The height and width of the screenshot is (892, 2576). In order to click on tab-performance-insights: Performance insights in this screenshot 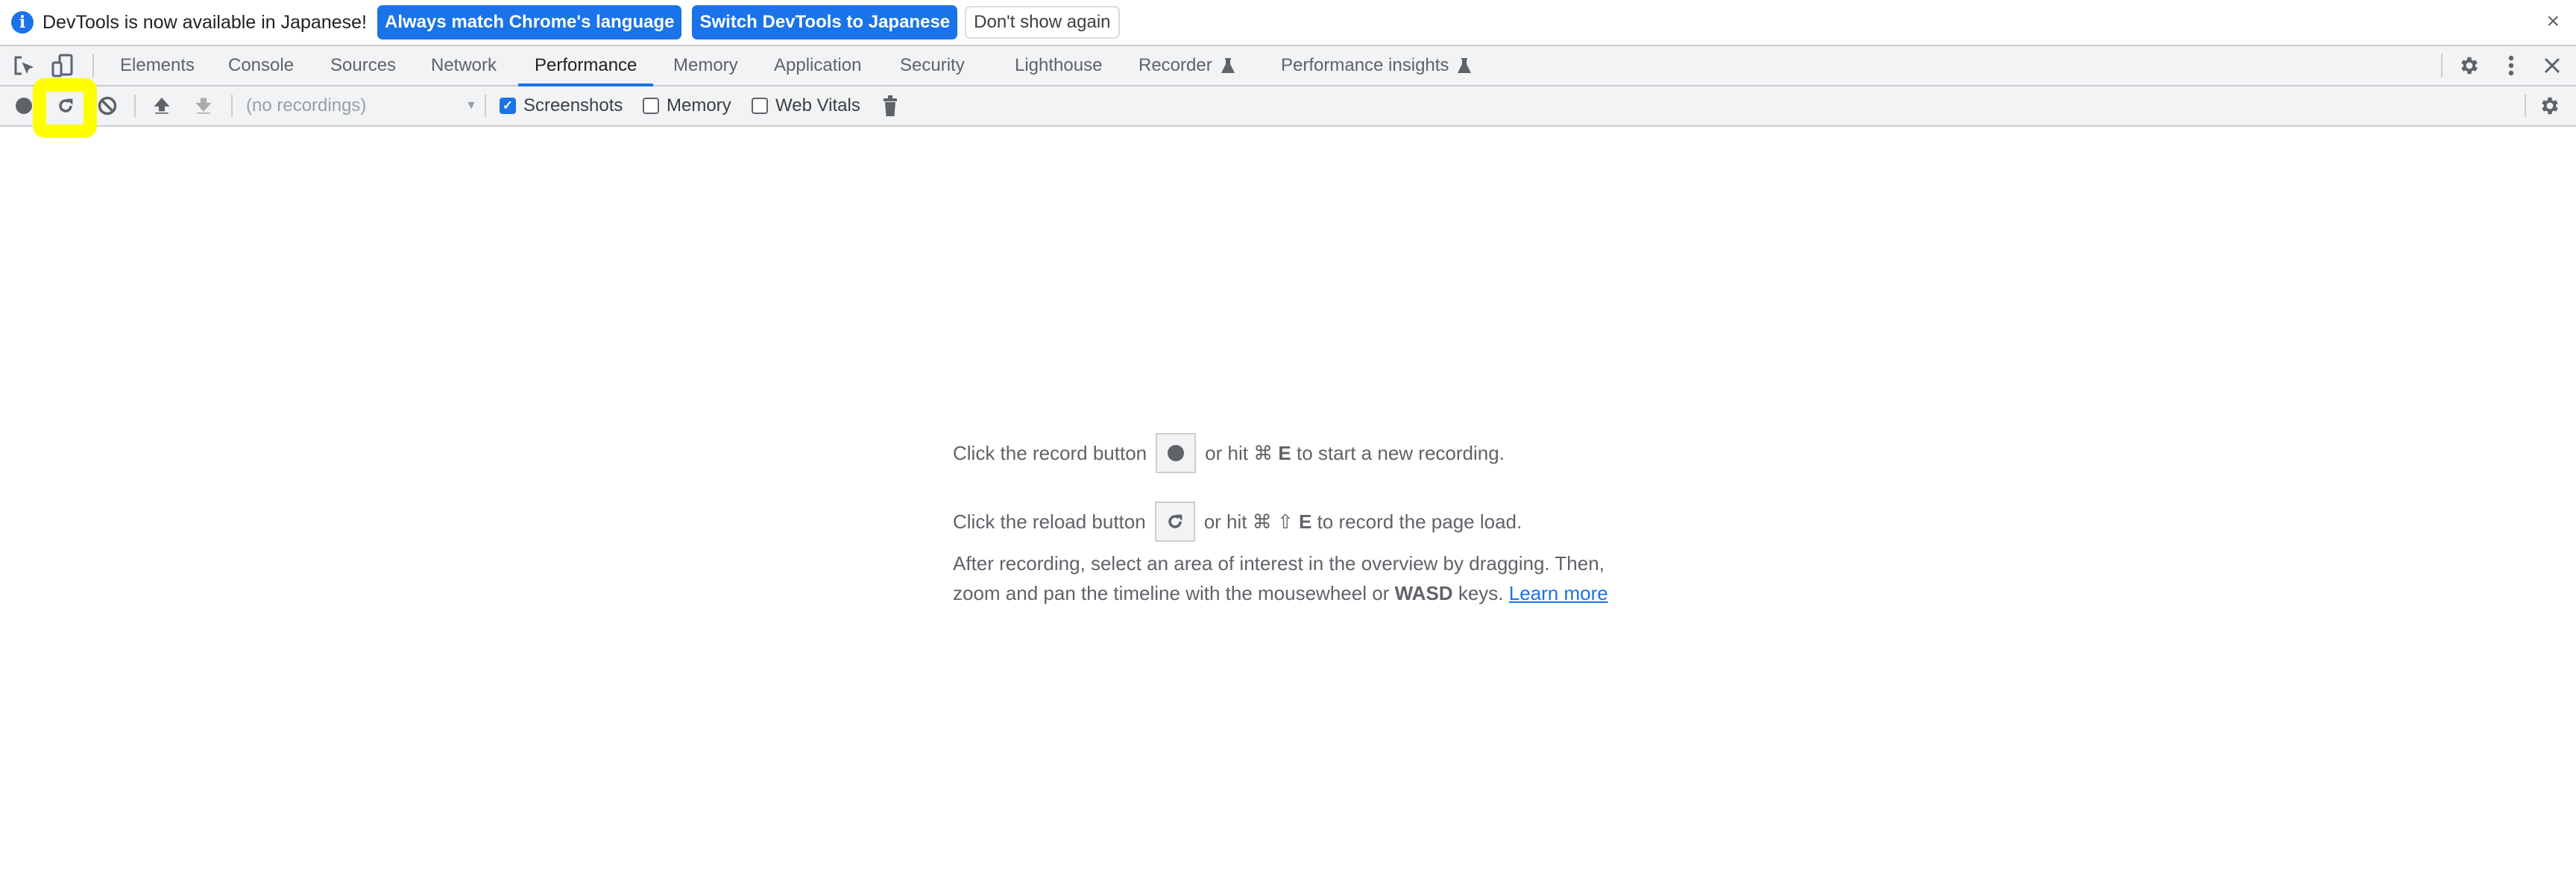, I will do `click(1376, 65)`.